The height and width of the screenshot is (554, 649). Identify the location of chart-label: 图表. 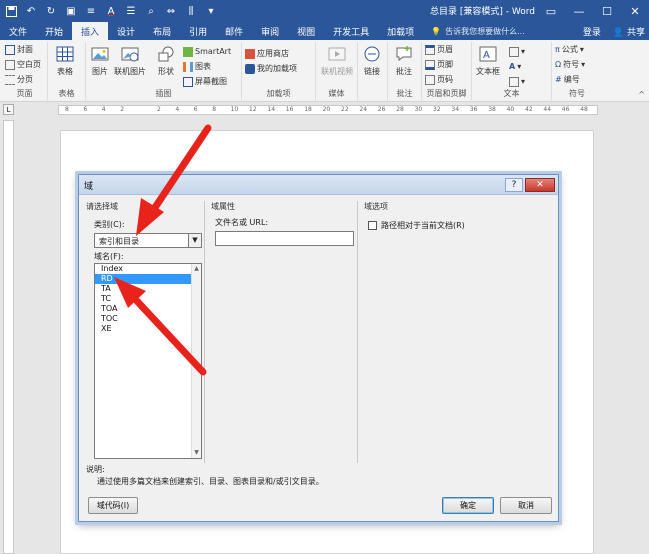
(203, 66).